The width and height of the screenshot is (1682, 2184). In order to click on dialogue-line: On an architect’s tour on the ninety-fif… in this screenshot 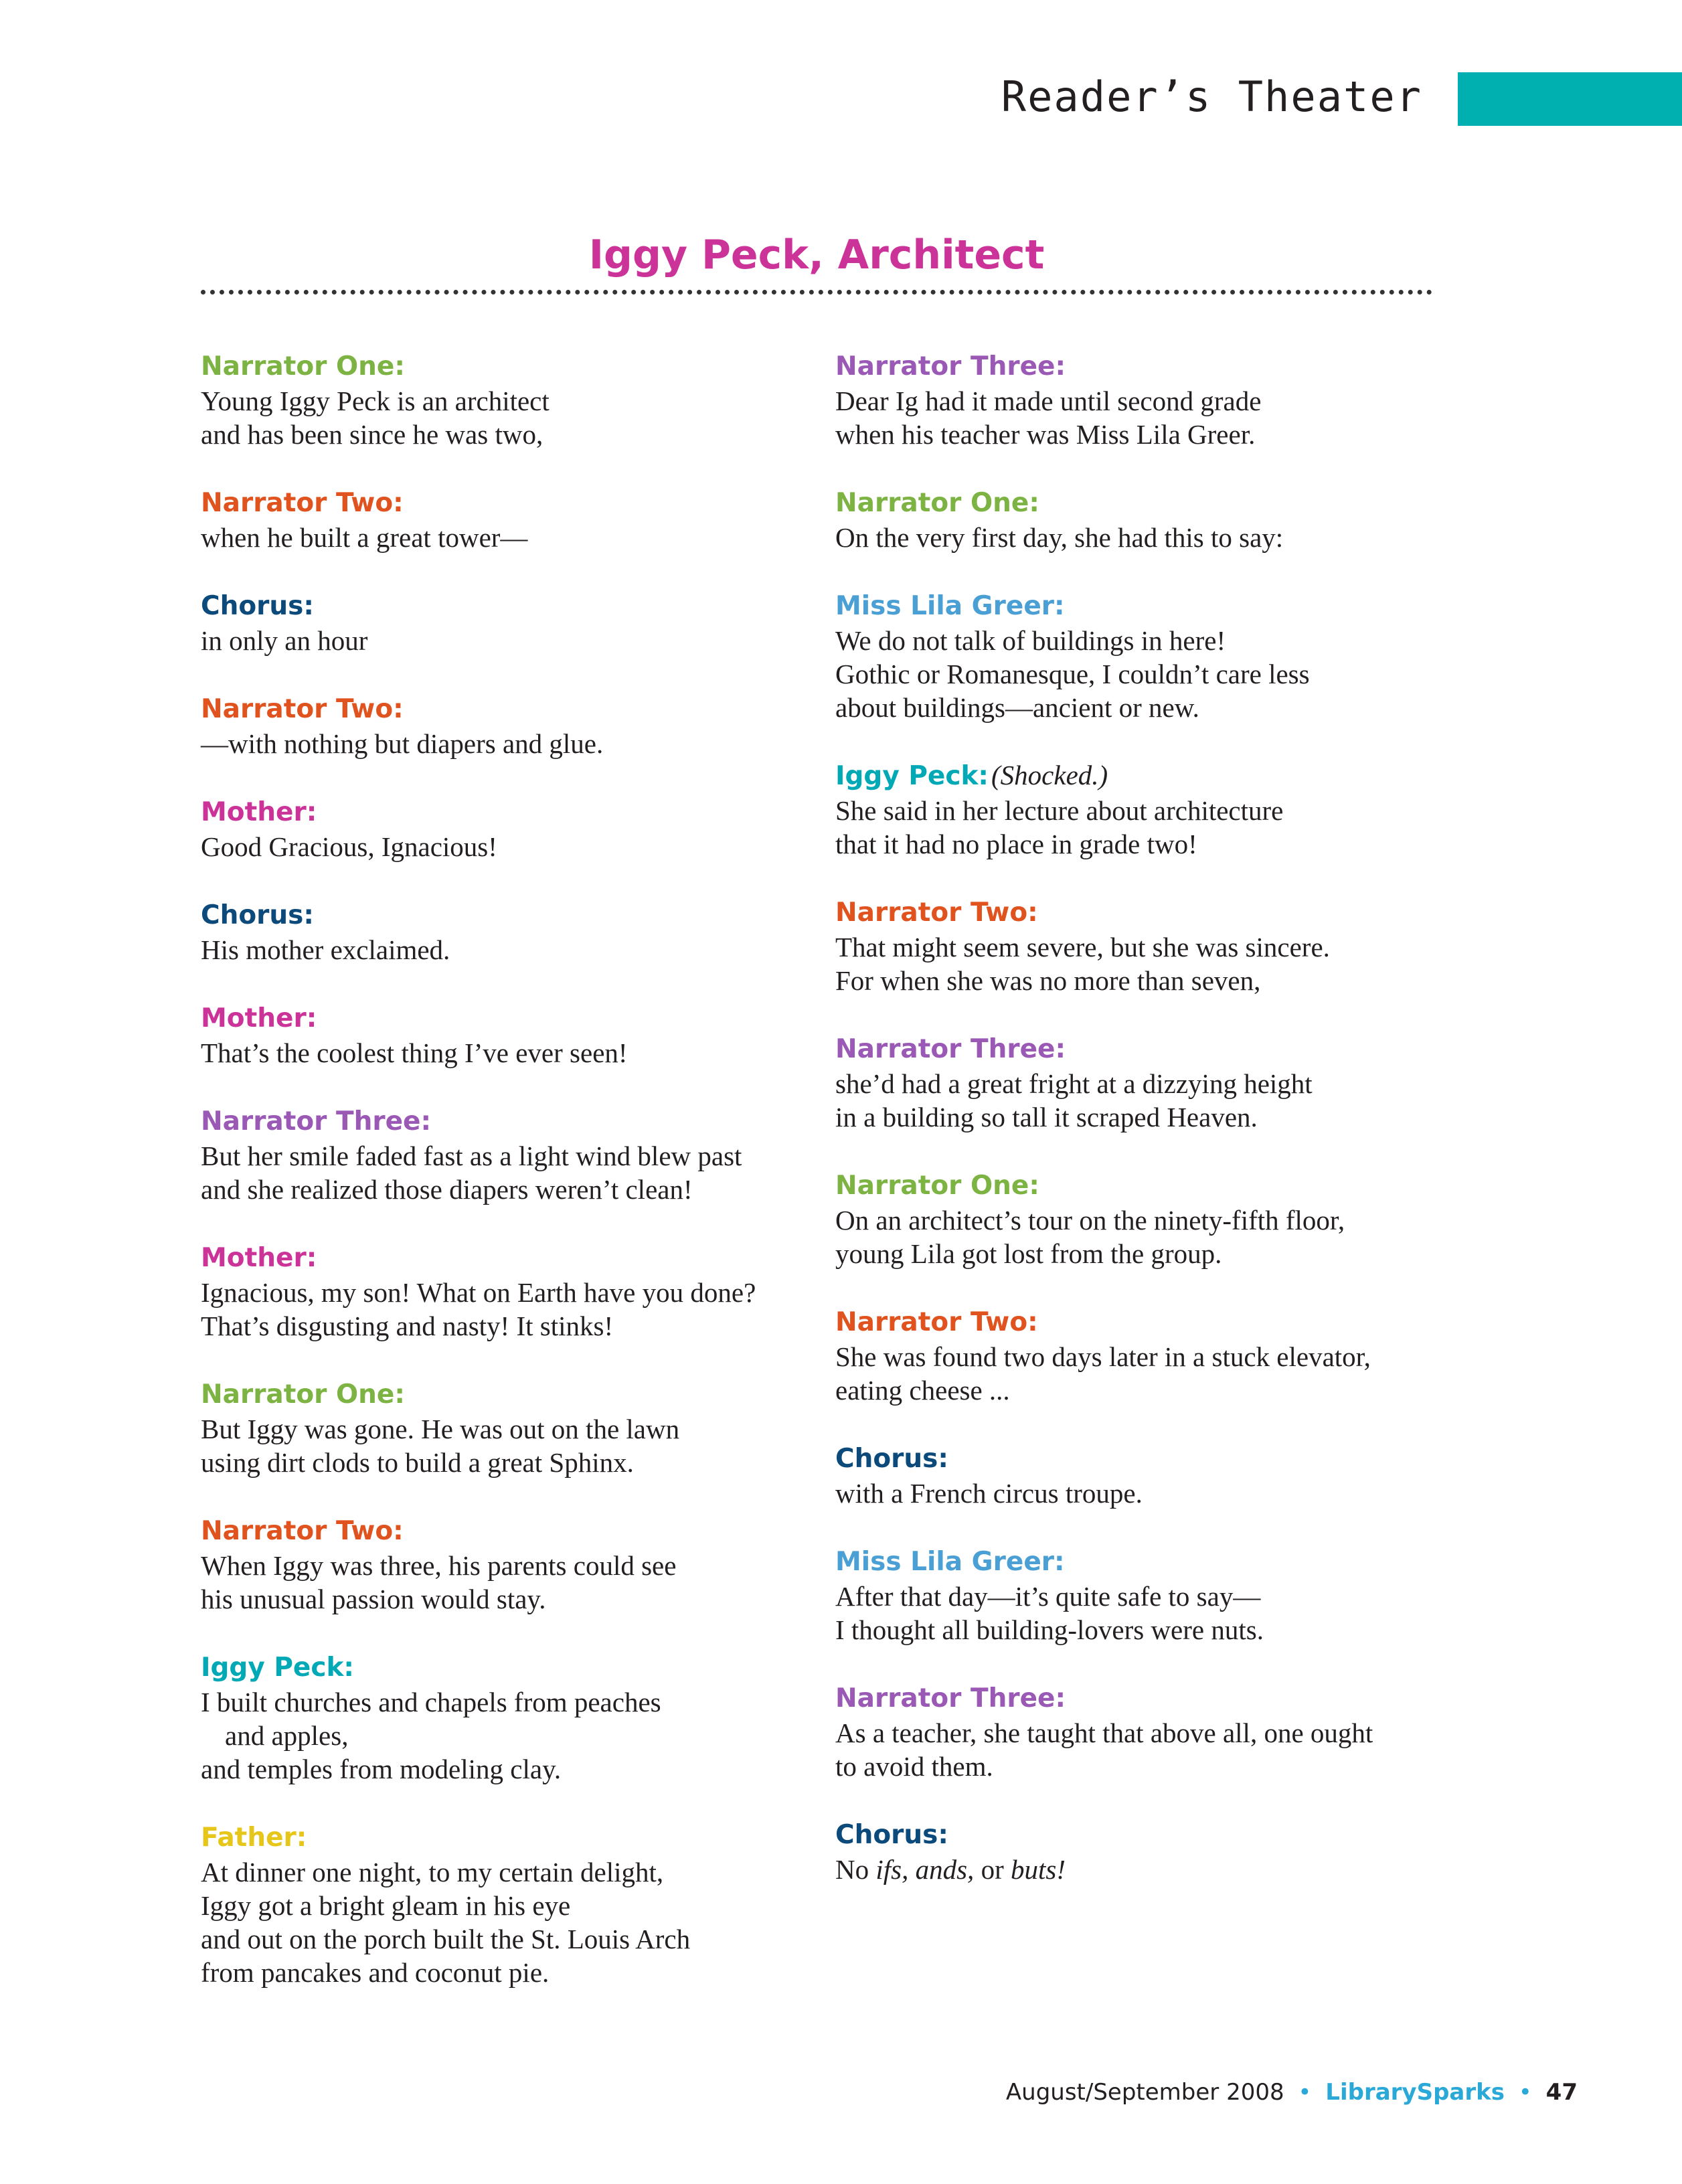, I will do `click(1090, 1220)`.